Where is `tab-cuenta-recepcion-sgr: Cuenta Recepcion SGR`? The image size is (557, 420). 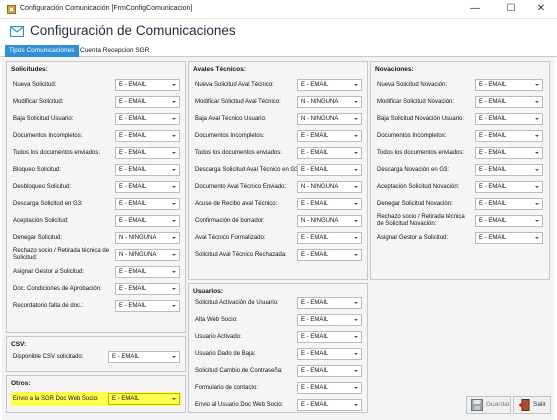 tab-cuenta-recepcion-sgr: Cuenta Recepcion SGR is located at coordinates (114, 51).